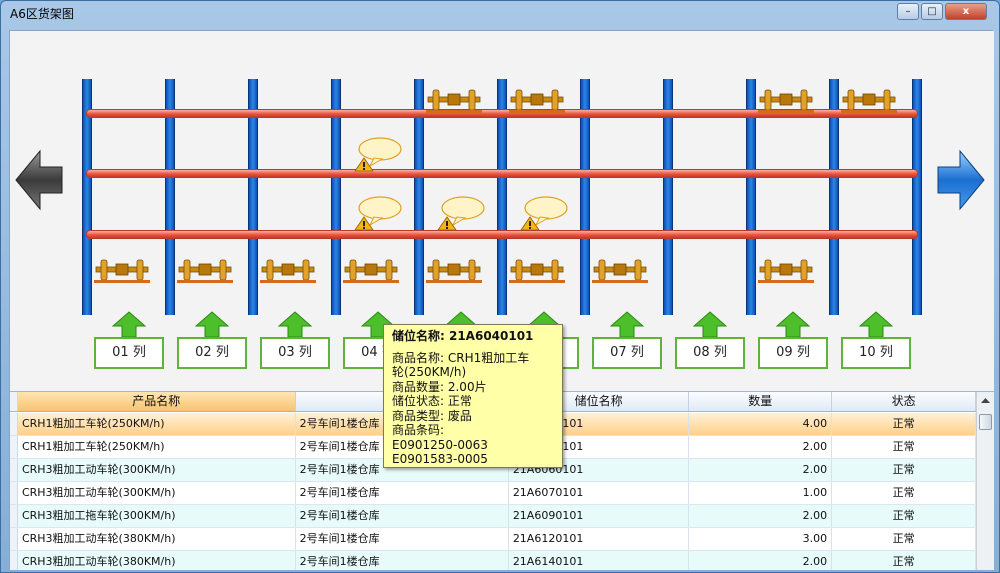 Image resolution: width=1000 pixels, height=573 pixels. I want to click on tooltip-line: 储位状态: 正常, so click(432, 401).